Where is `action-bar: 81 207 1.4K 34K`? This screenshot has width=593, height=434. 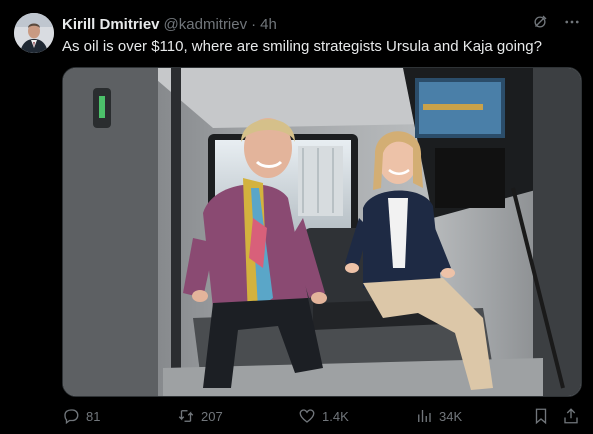 action-bar: 81 207 1.4K 34K is located at coordinates (322, 416).